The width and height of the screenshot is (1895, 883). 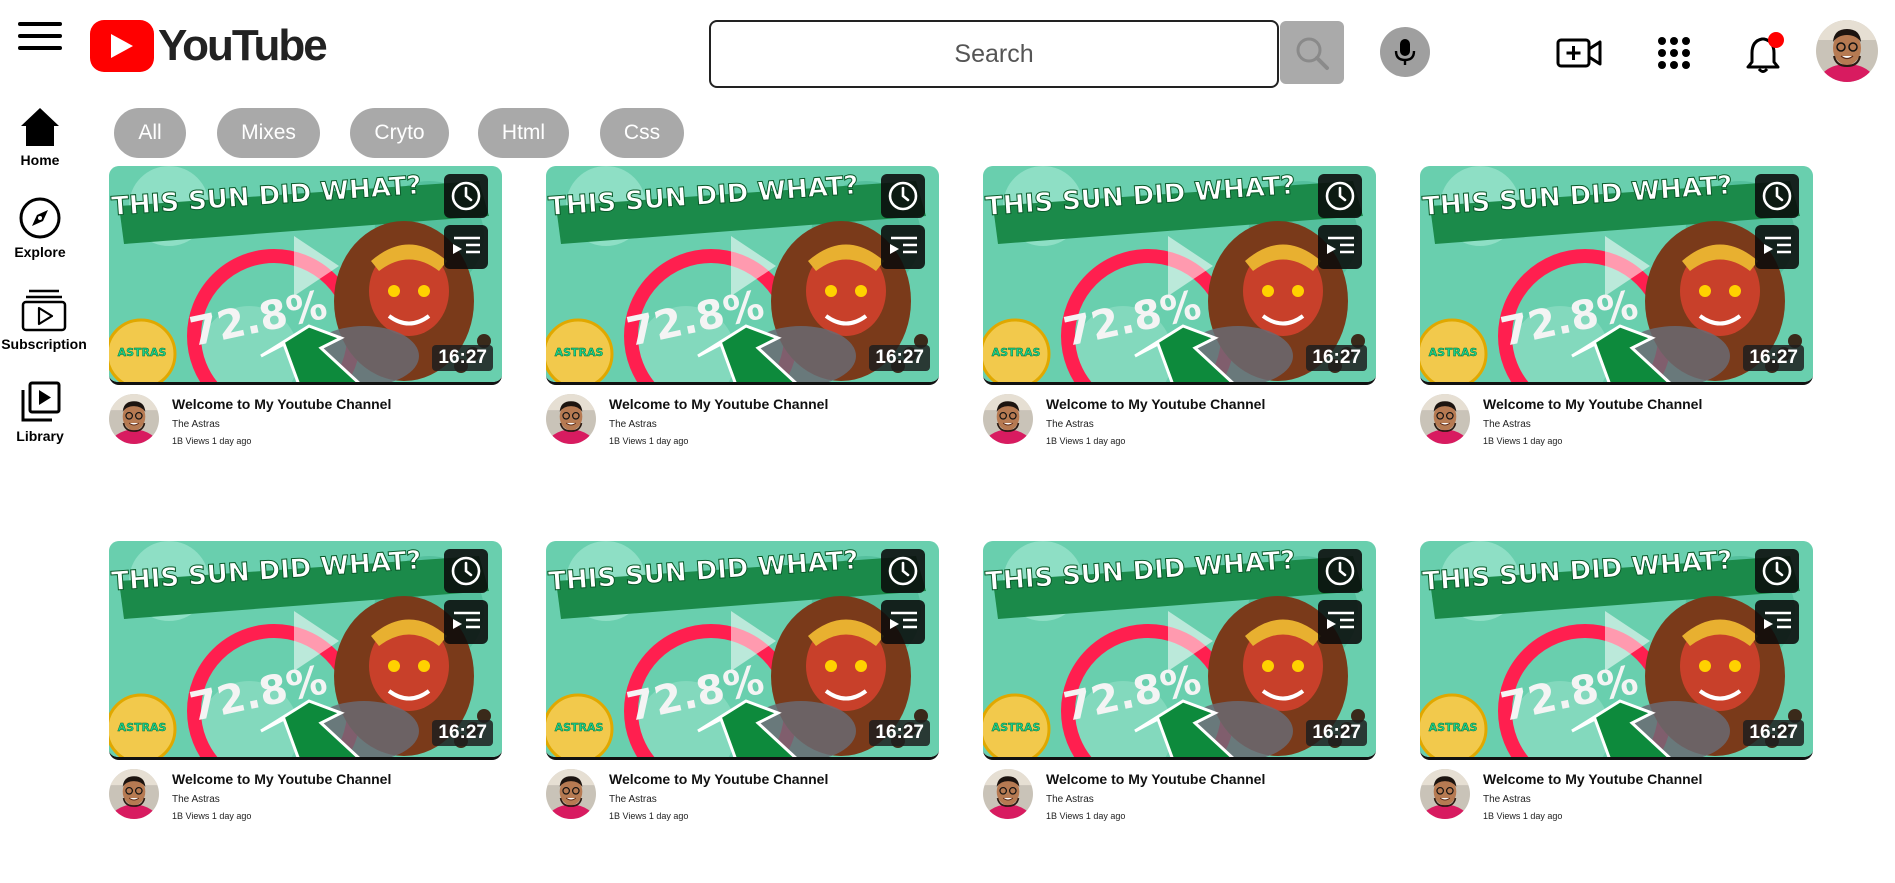 I want to click on chip-all: All, so click(x=150, y=133).